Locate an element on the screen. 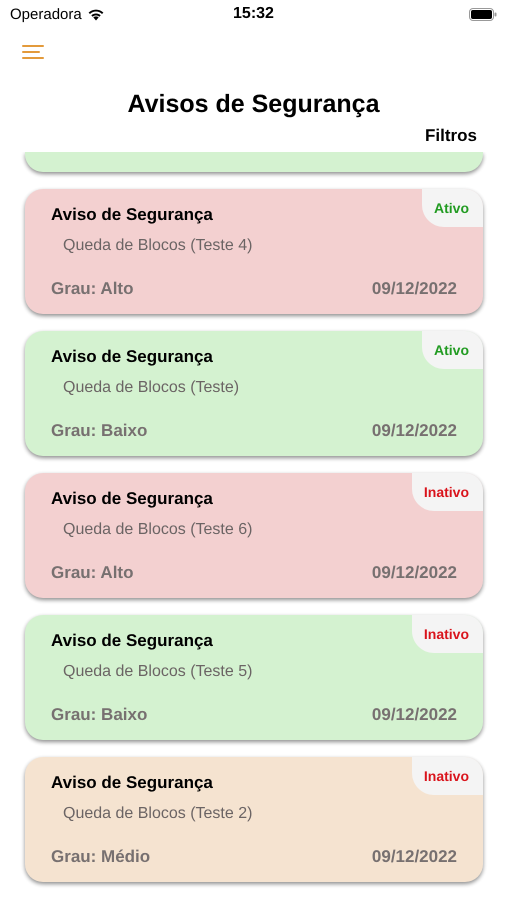  page-title: Avisos de Segurança is located at coordinates (253, 104).